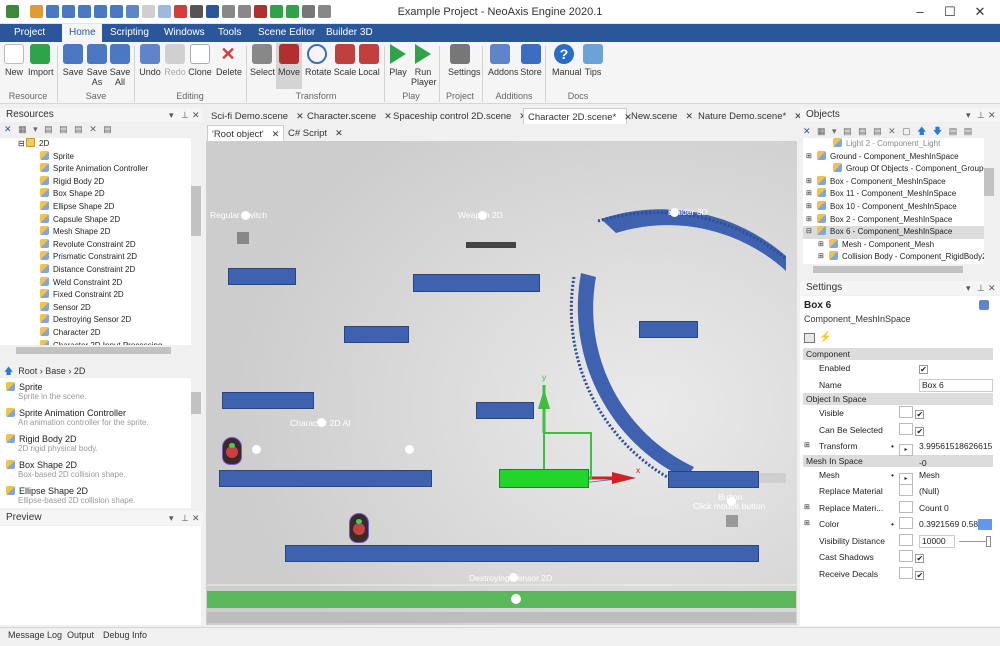 The height and width of the screenshot is (646, 1000). Describe the element at coordinates (992, 288) in the screenshot. I see `close-panel-icon: ✕` at that location.